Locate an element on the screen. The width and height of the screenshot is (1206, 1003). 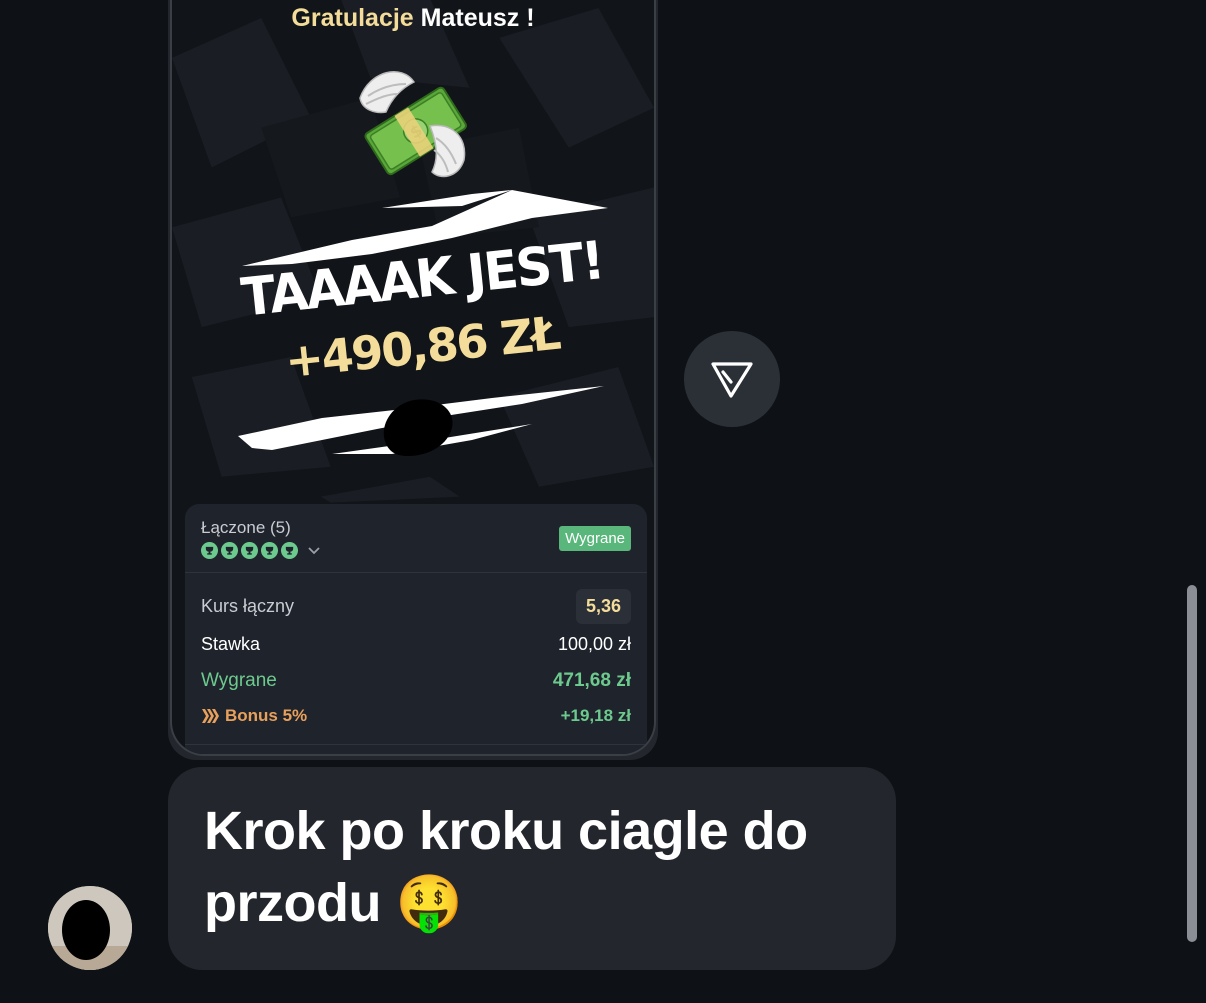
message-text: Krok po kroku ciagle do przodu 🤑 is located at coordinates (506, 867).